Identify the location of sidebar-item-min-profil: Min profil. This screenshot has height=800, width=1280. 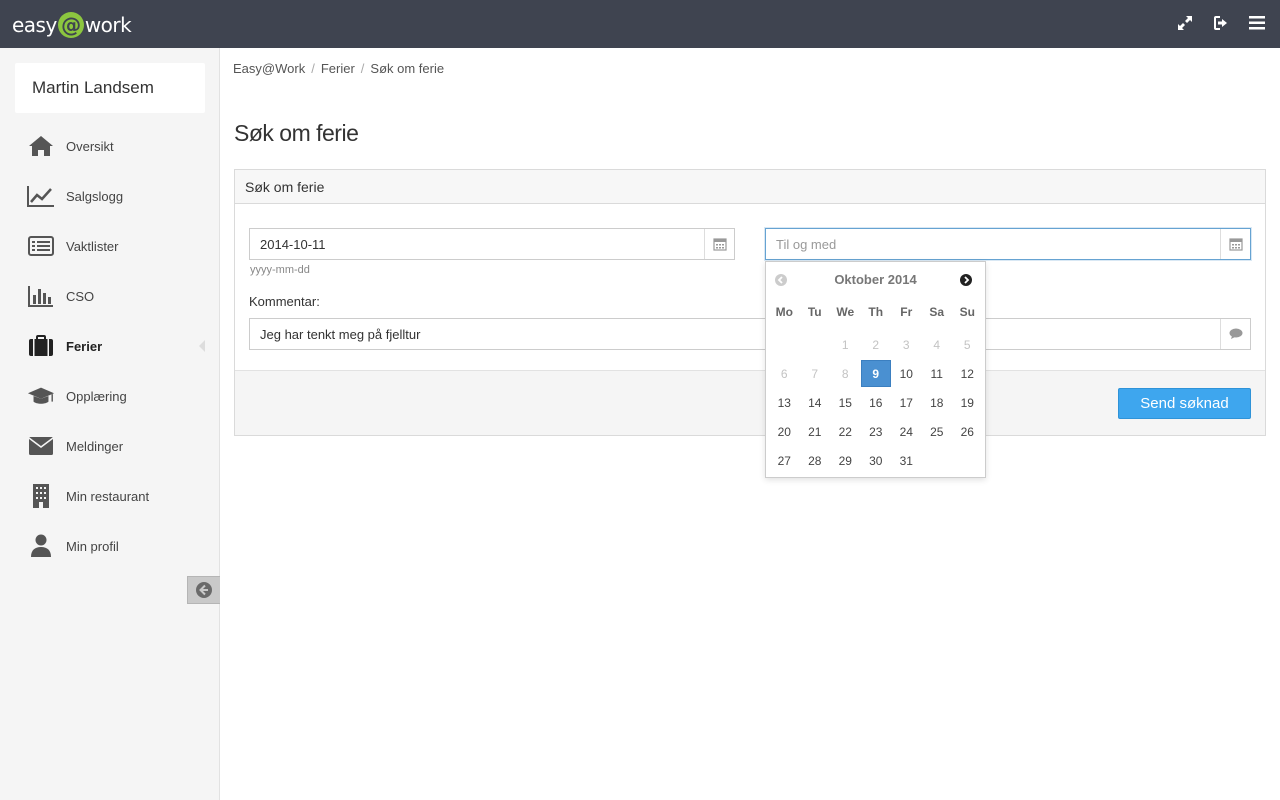
(109, 546).